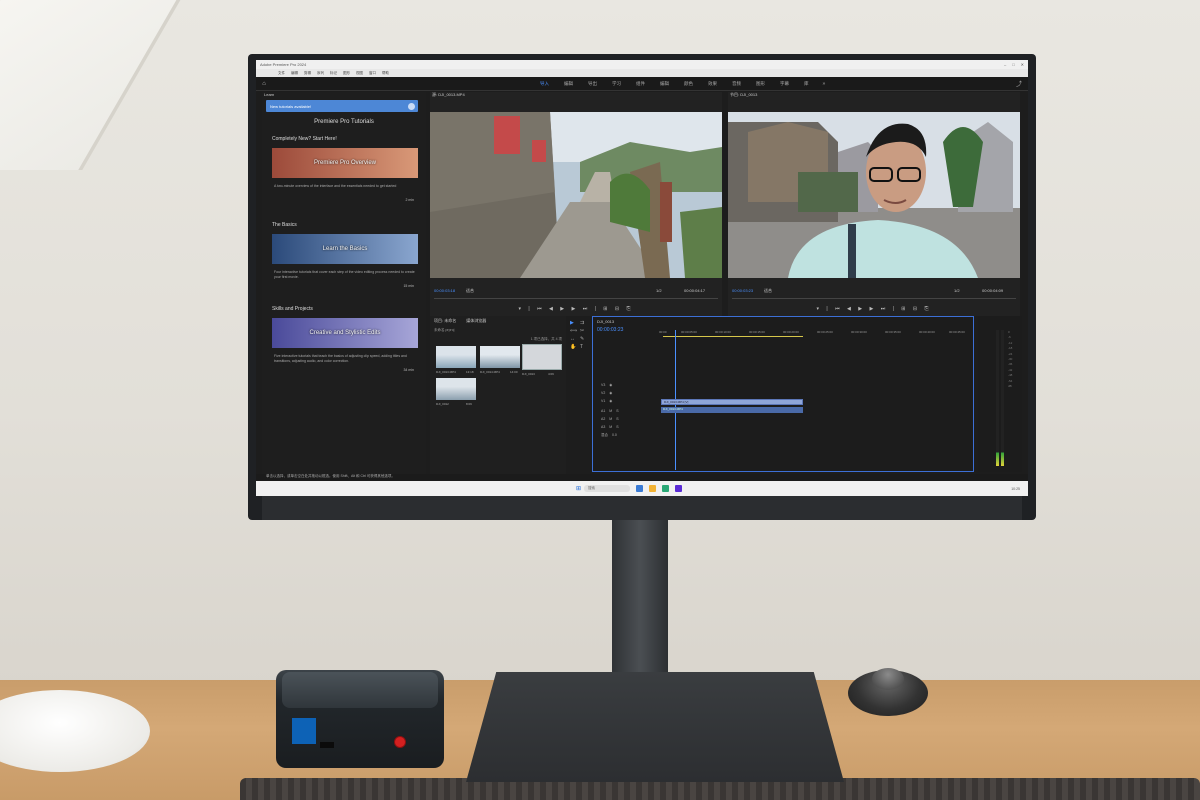 The width and height of the screenshot is (1200, 800). What do you see at coordinates (614, 435) in the screenshot?
I see `master-value: 0.0` at bounding box center [614, 435].